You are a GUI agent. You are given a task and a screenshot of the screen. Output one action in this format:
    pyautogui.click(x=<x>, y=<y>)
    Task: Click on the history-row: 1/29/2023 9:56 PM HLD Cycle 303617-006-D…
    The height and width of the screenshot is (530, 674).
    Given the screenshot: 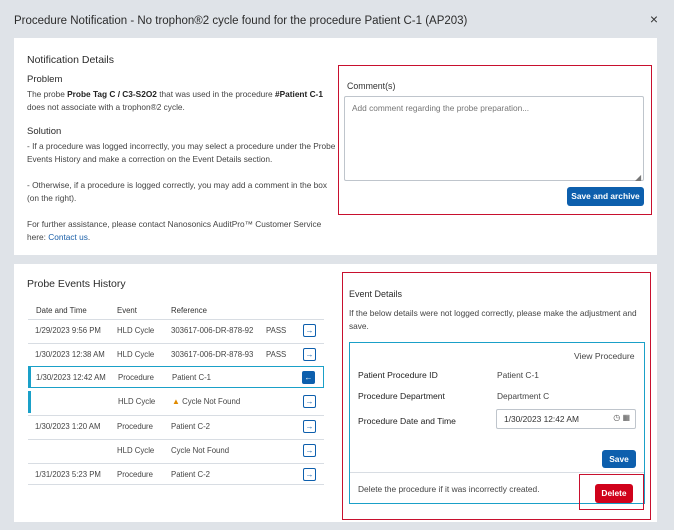 What is the action you would take?
    pyautogui.click(x=176, y=330)
    